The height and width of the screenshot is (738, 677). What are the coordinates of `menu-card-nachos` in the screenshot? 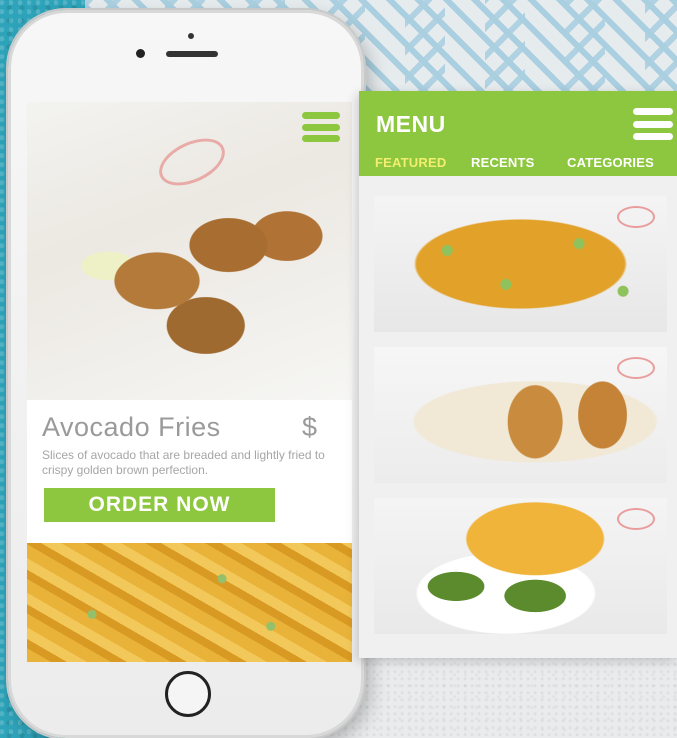 It's located at (520, 264).